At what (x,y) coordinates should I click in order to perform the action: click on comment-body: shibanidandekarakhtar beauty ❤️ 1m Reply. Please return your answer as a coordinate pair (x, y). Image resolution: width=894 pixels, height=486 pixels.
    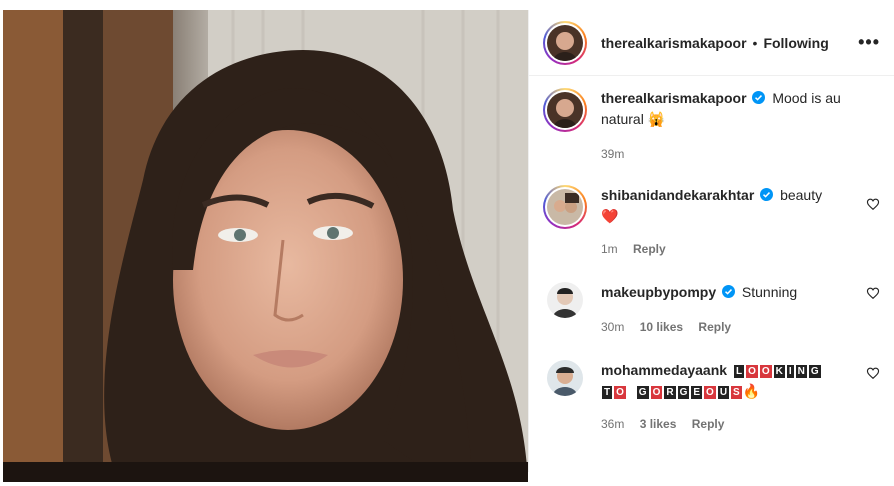
    Looking at the image, I should click on (740, 222).